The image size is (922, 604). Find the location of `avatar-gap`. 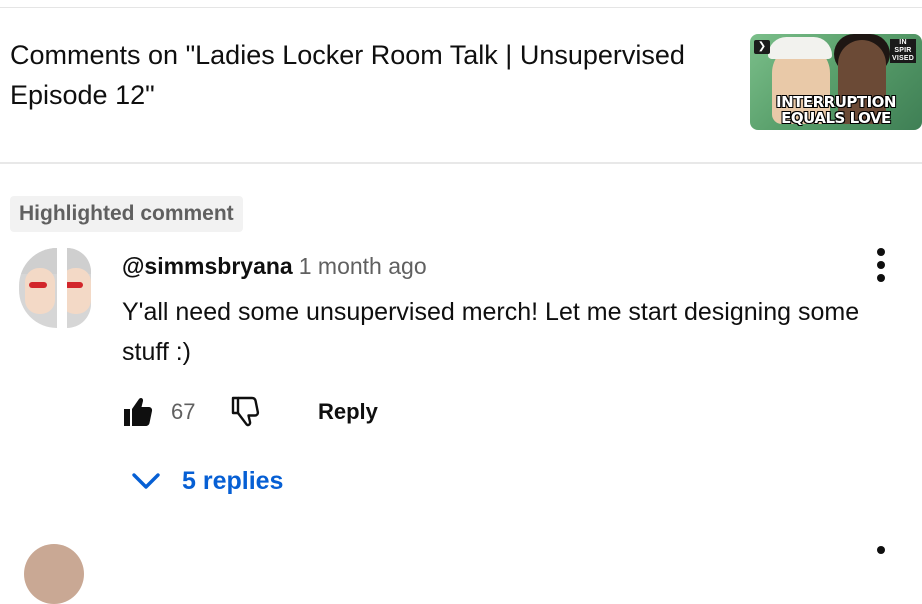

avatar-gap is located at coordinates (62, 288).